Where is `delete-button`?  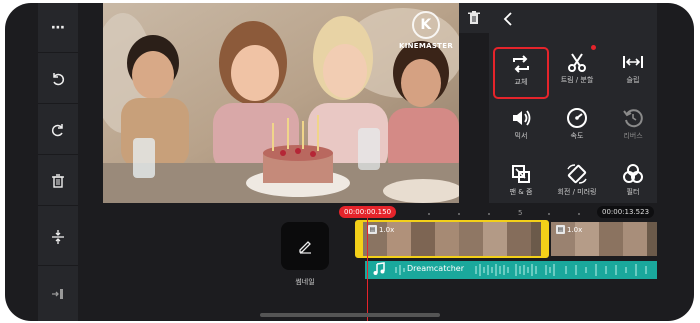 delete-button is located at coordinates (58, 181).